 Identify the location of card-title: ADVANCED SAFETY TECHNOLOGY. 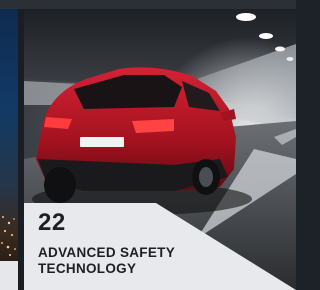
(138, 261).